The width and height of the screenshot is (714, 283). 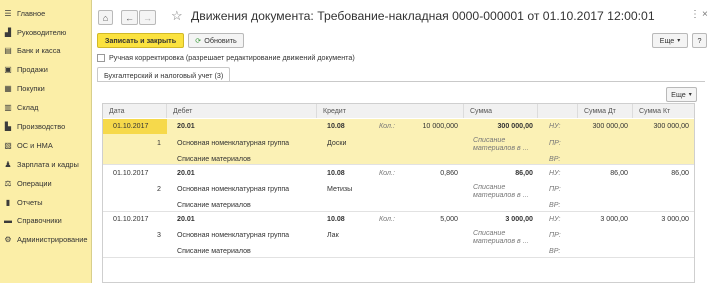 I want to click on warehouse-icon: ▥, so click(x=8, y=107).